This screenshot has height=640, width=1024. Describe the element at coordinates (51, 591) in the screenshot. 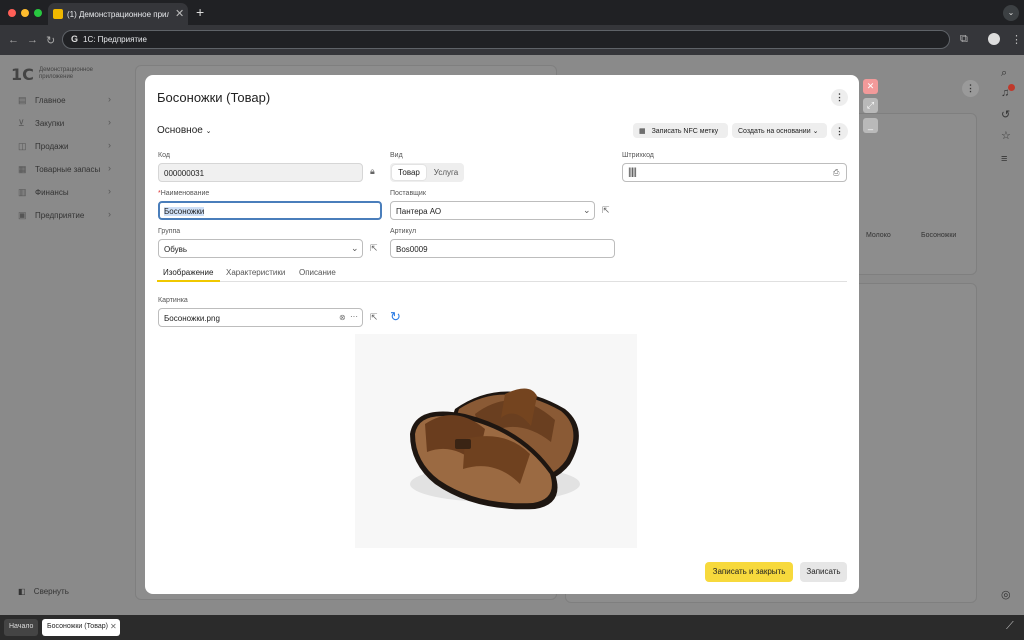

I see `collapse-label: Свернуть` at that location.